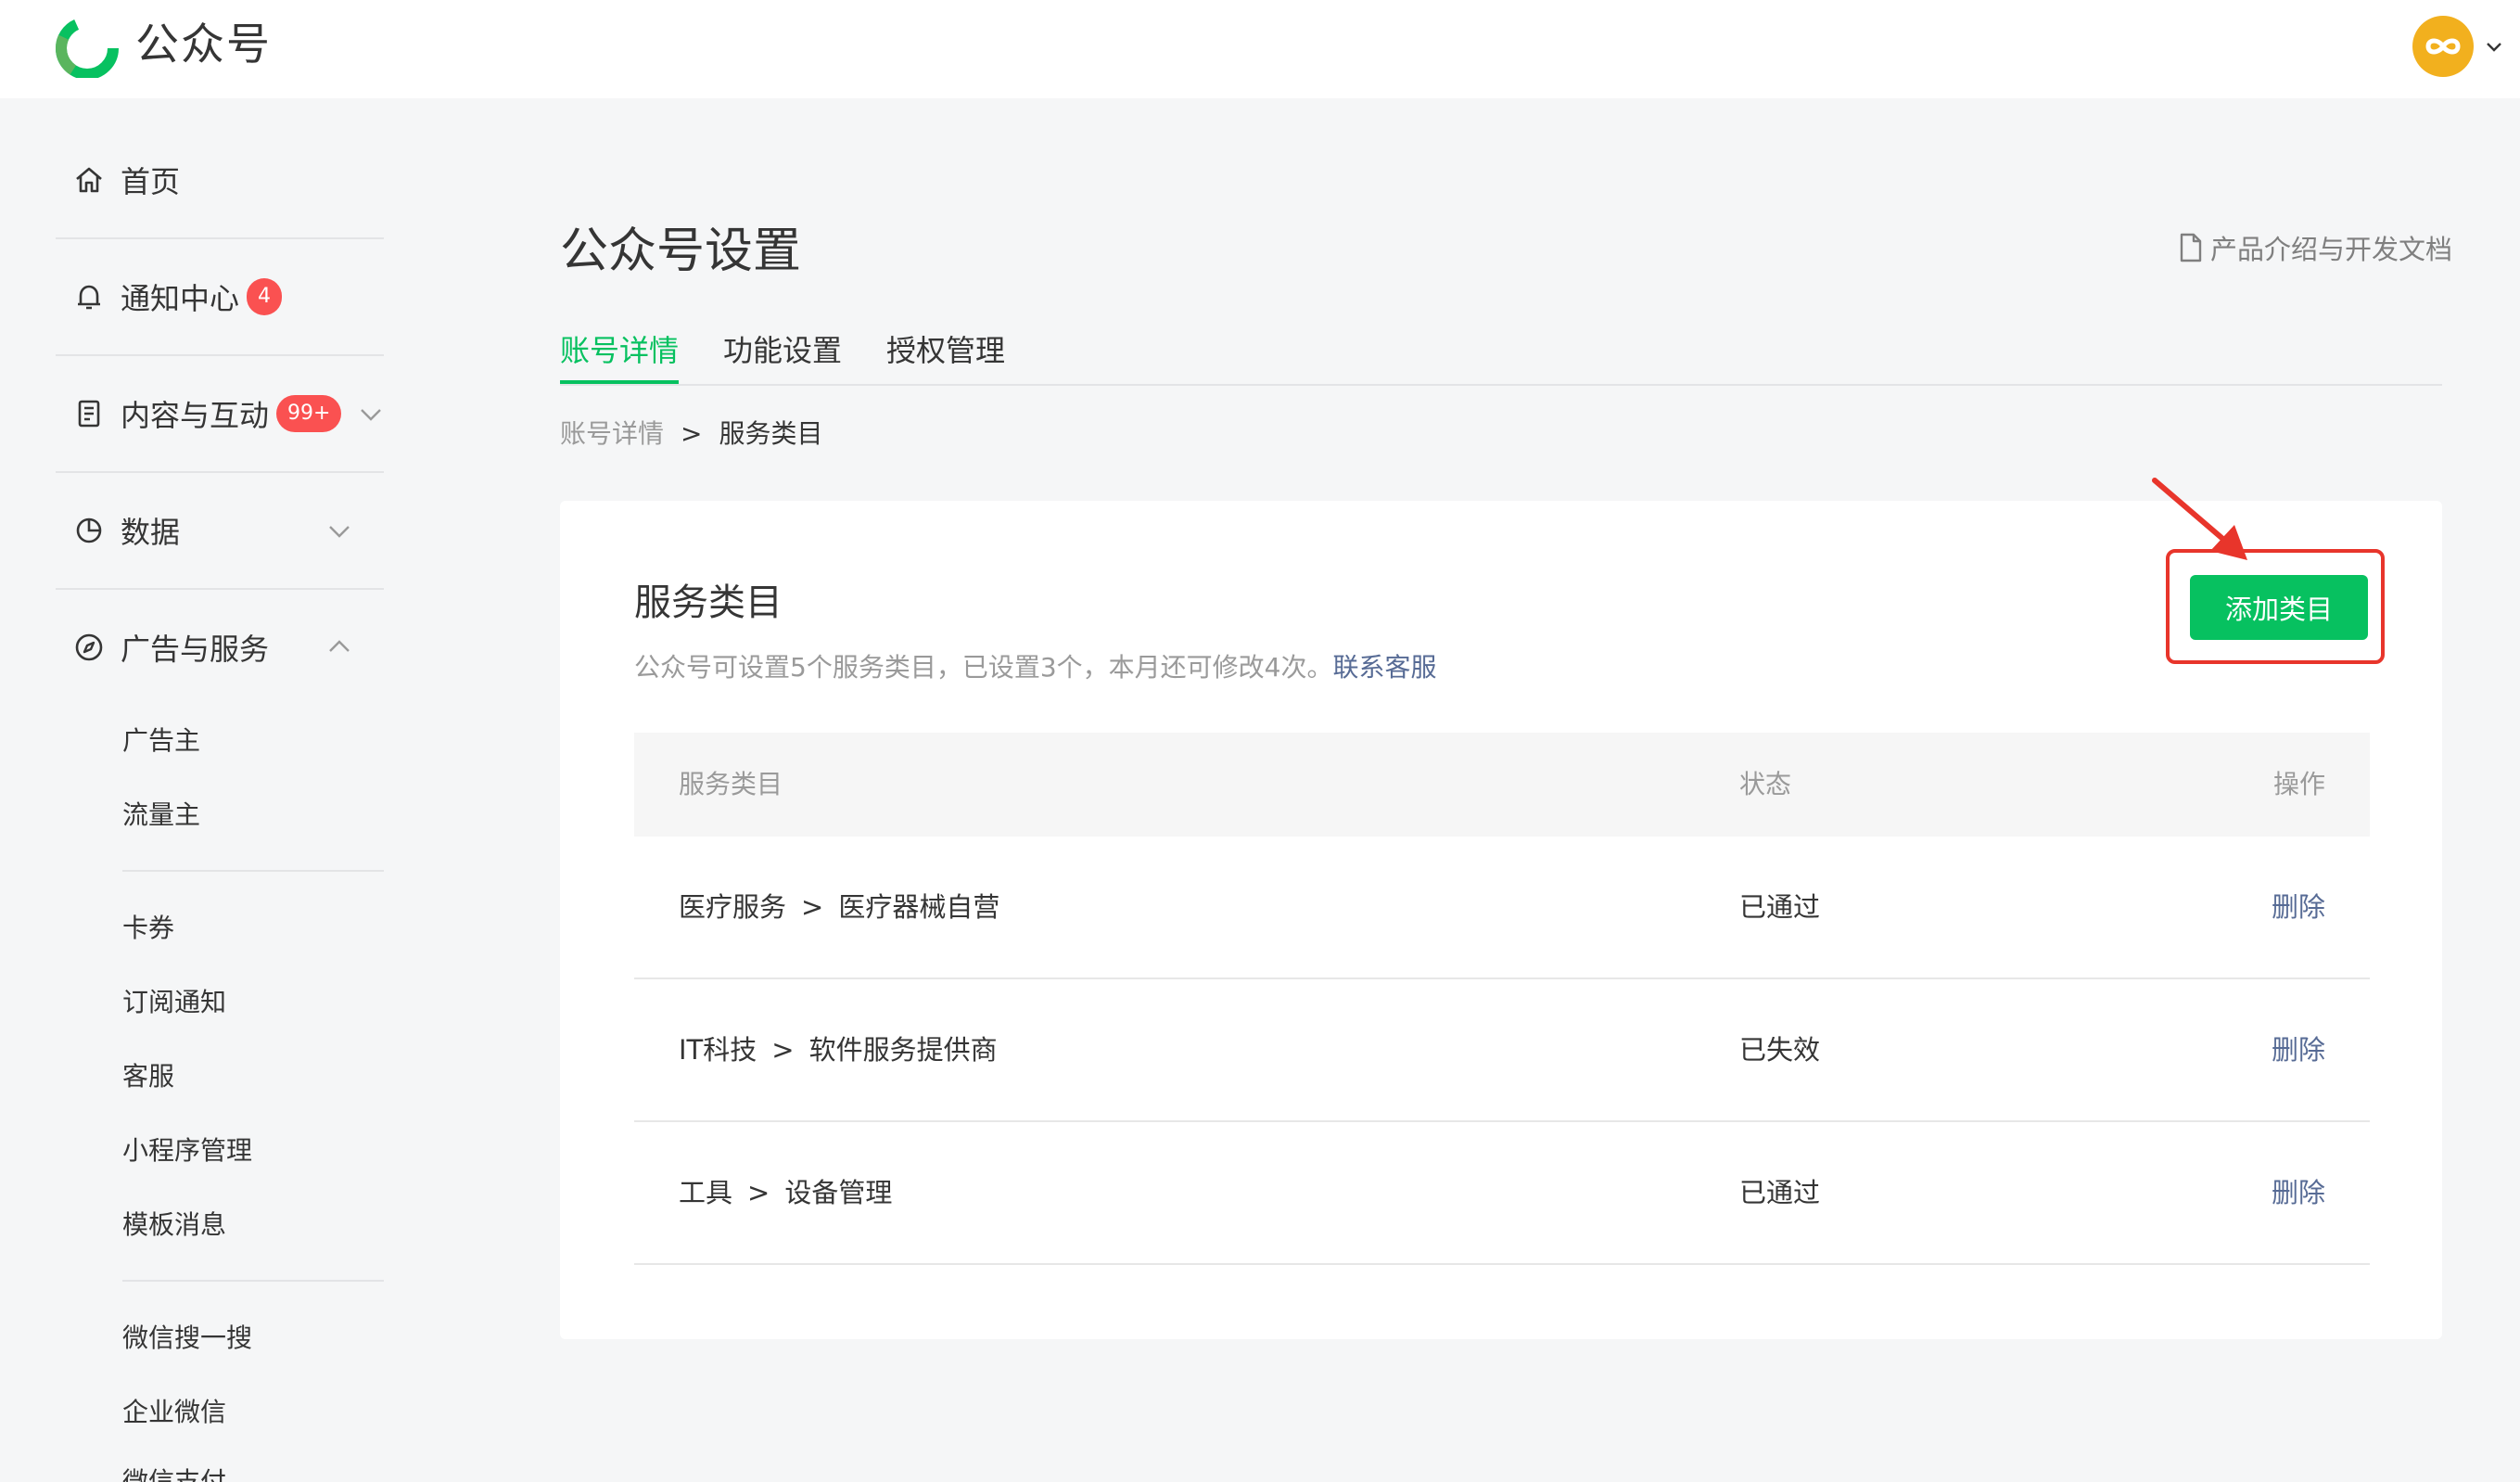  Describe the element at coordinates (174, 1225) in the screenshot. I see `sidebar-subitem-template-message: 模板消息` at that location.